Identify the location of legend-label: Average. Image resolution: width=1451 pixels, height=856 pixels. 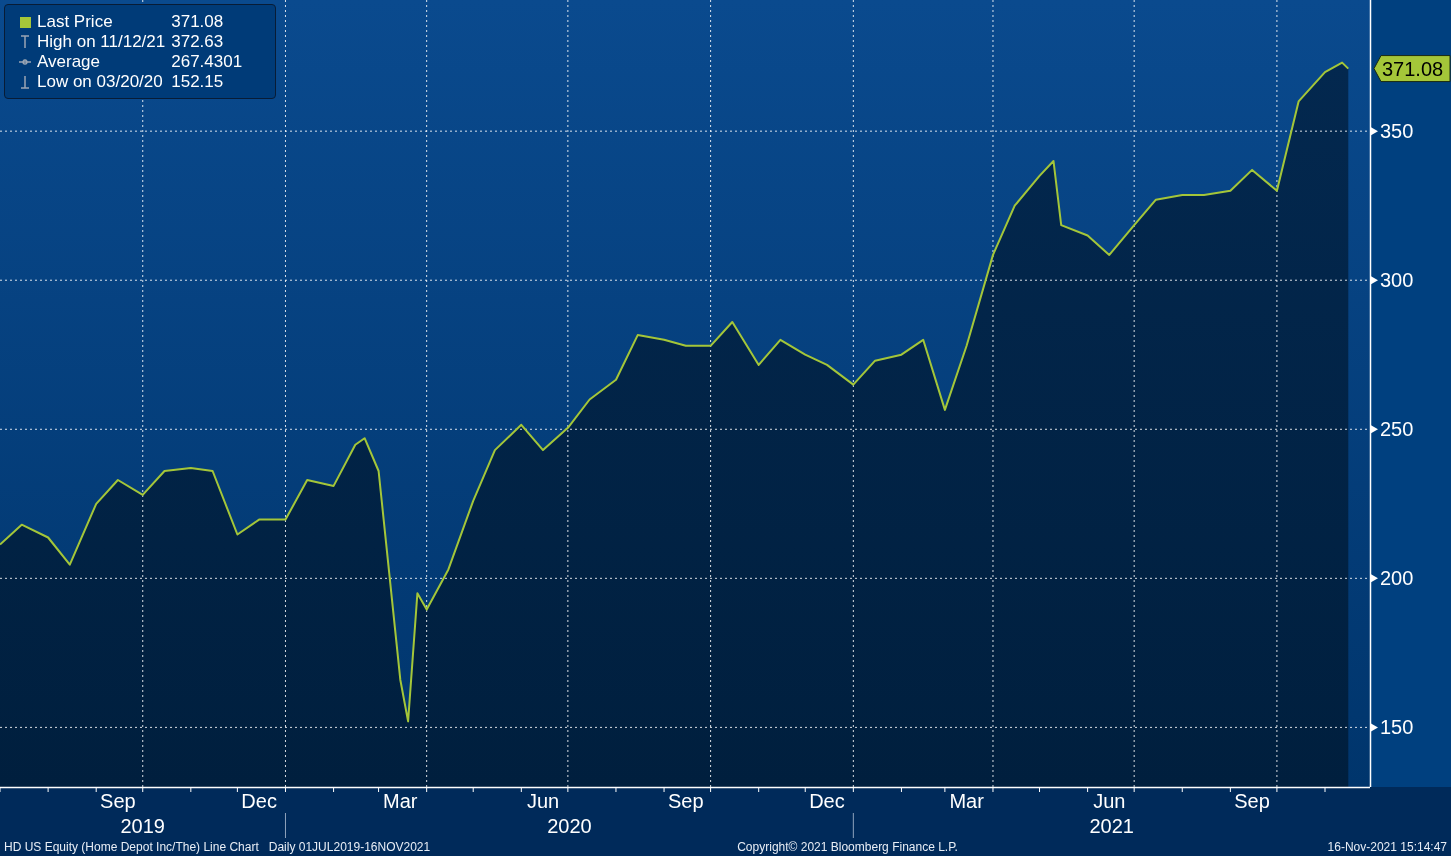
(69, 62).